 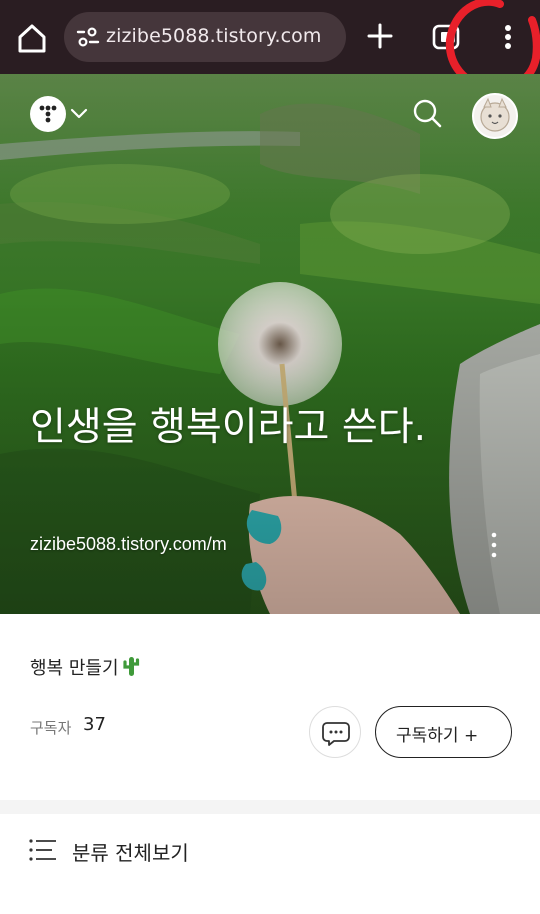 What do you see at coordinates (427, 113) in the screenshot?
I see `search-icon` at bounding box center [427, 113].